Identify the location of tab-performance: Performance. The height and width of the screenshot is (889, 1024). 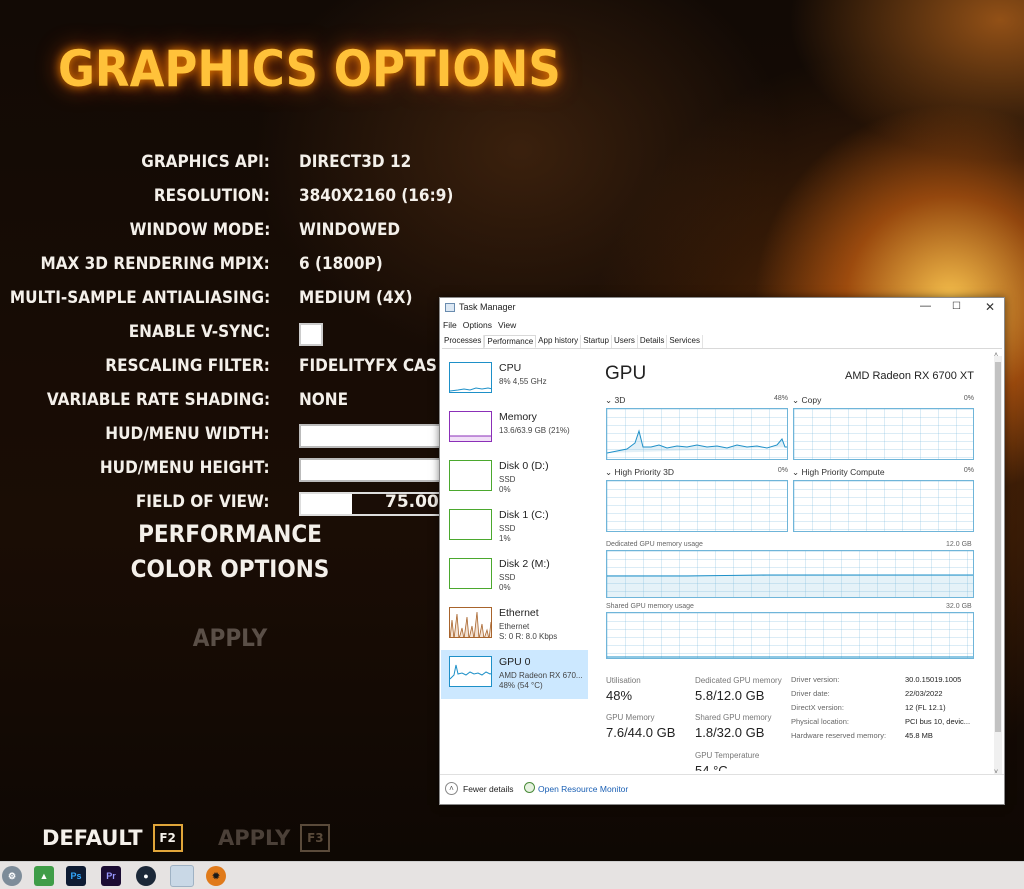
(510, 341).